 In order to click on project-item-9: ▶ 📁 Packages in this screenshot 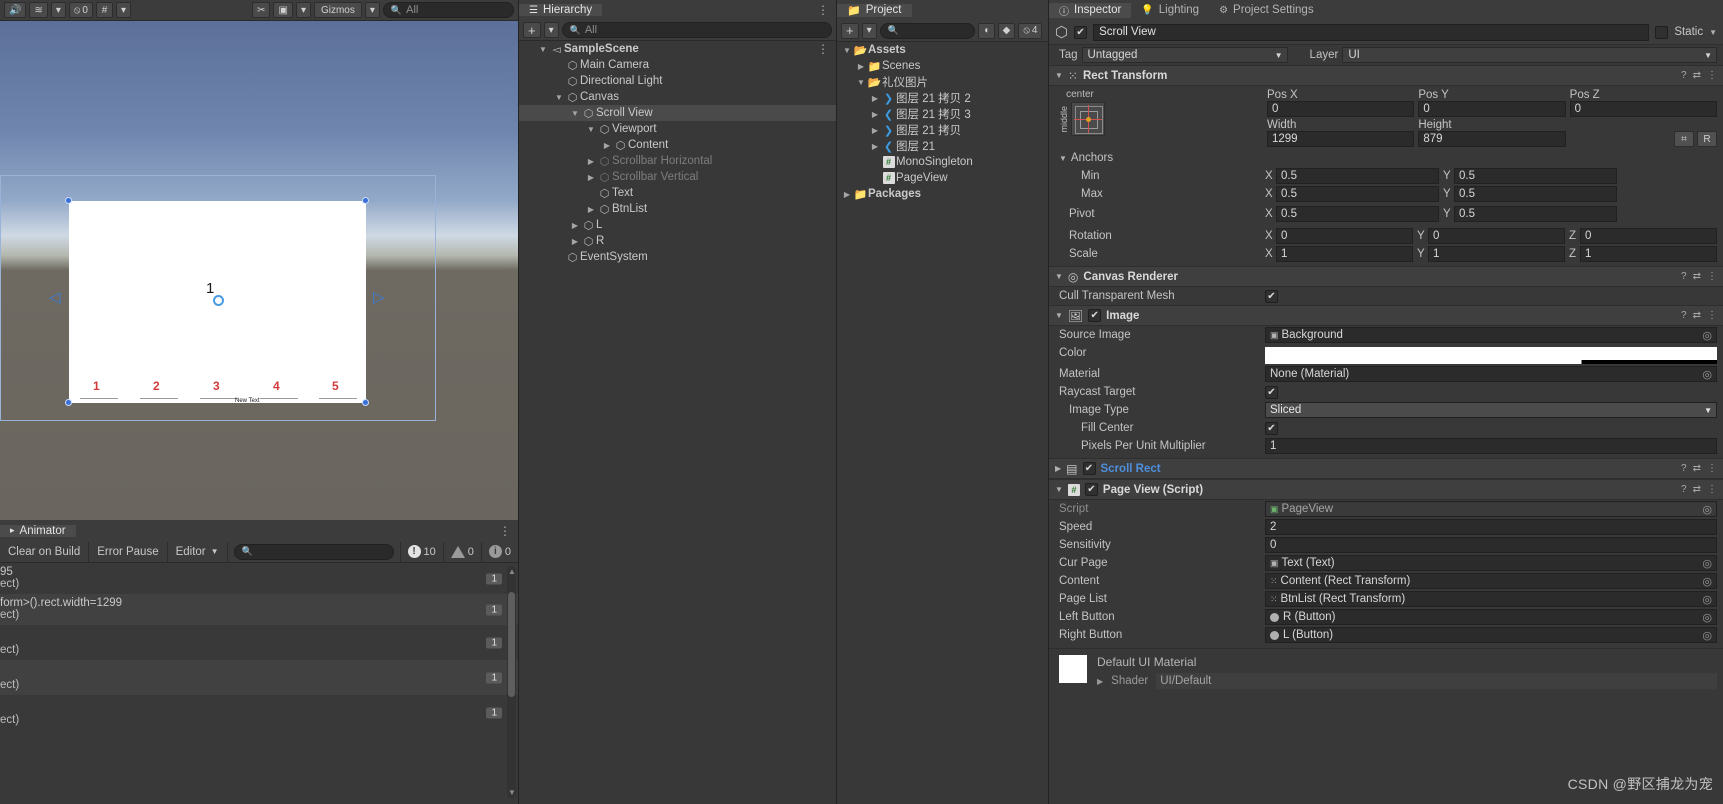, I will do `click(942, 194)`.